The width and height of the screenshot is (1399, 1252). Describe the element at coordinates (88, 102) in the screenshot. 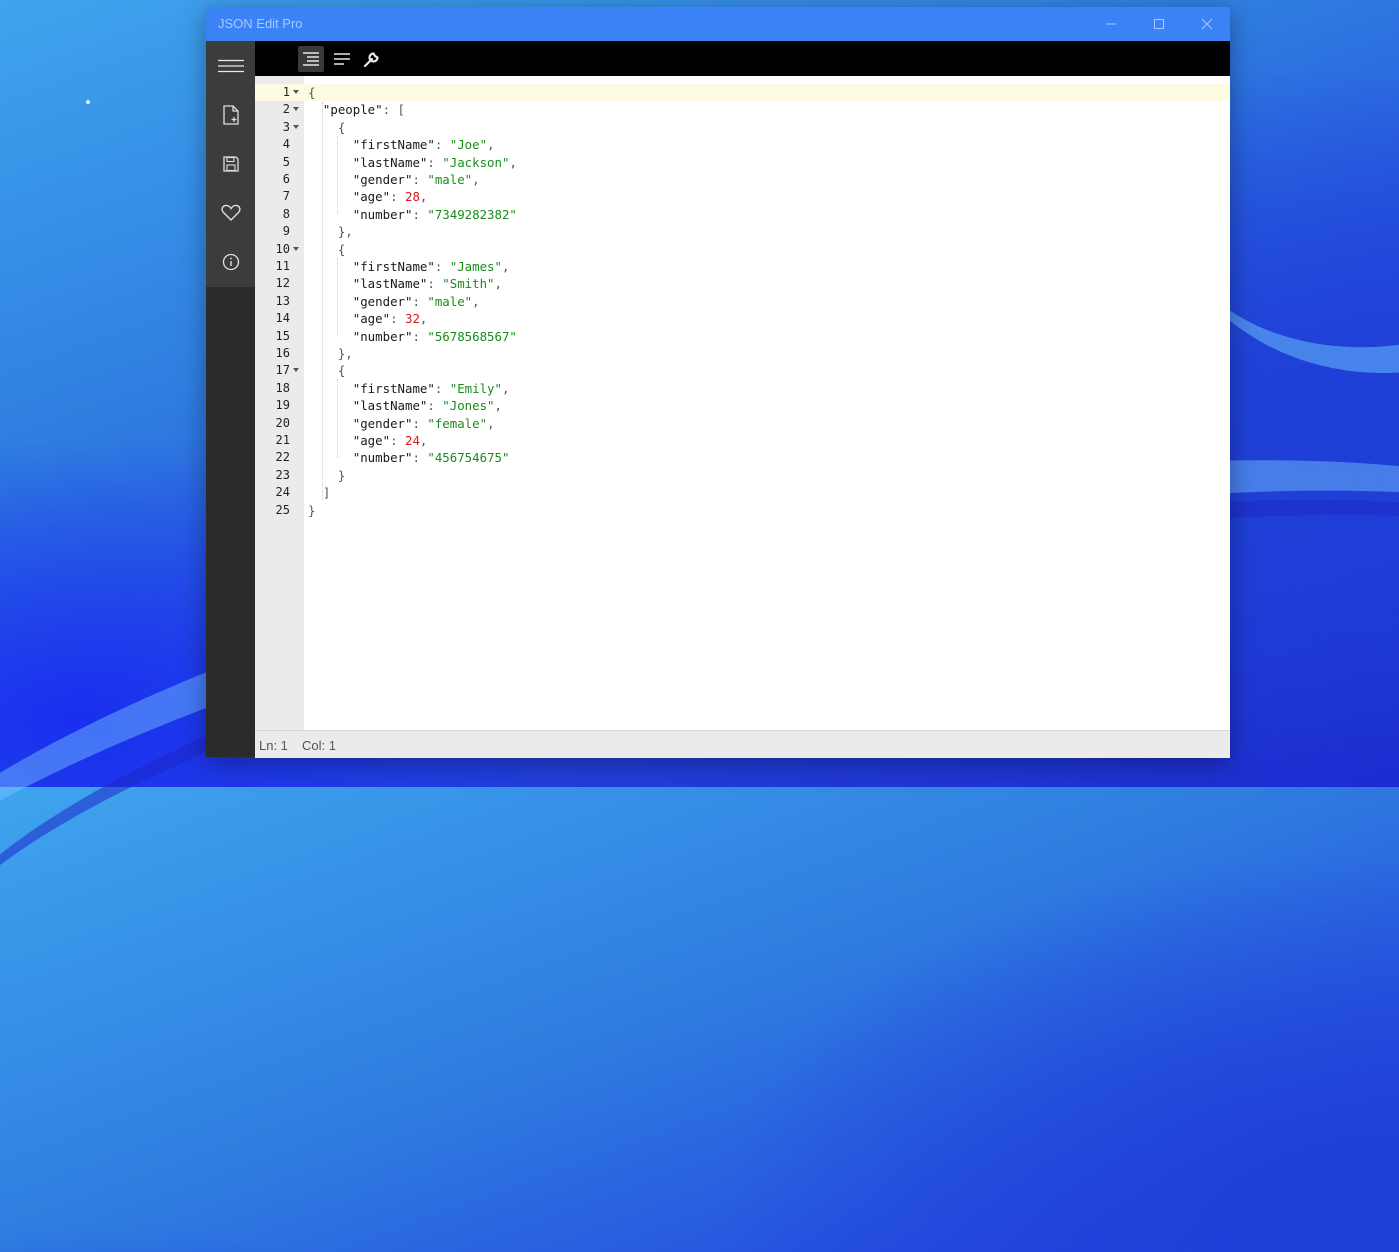

I see `desktop-cursor-dot` at that location.